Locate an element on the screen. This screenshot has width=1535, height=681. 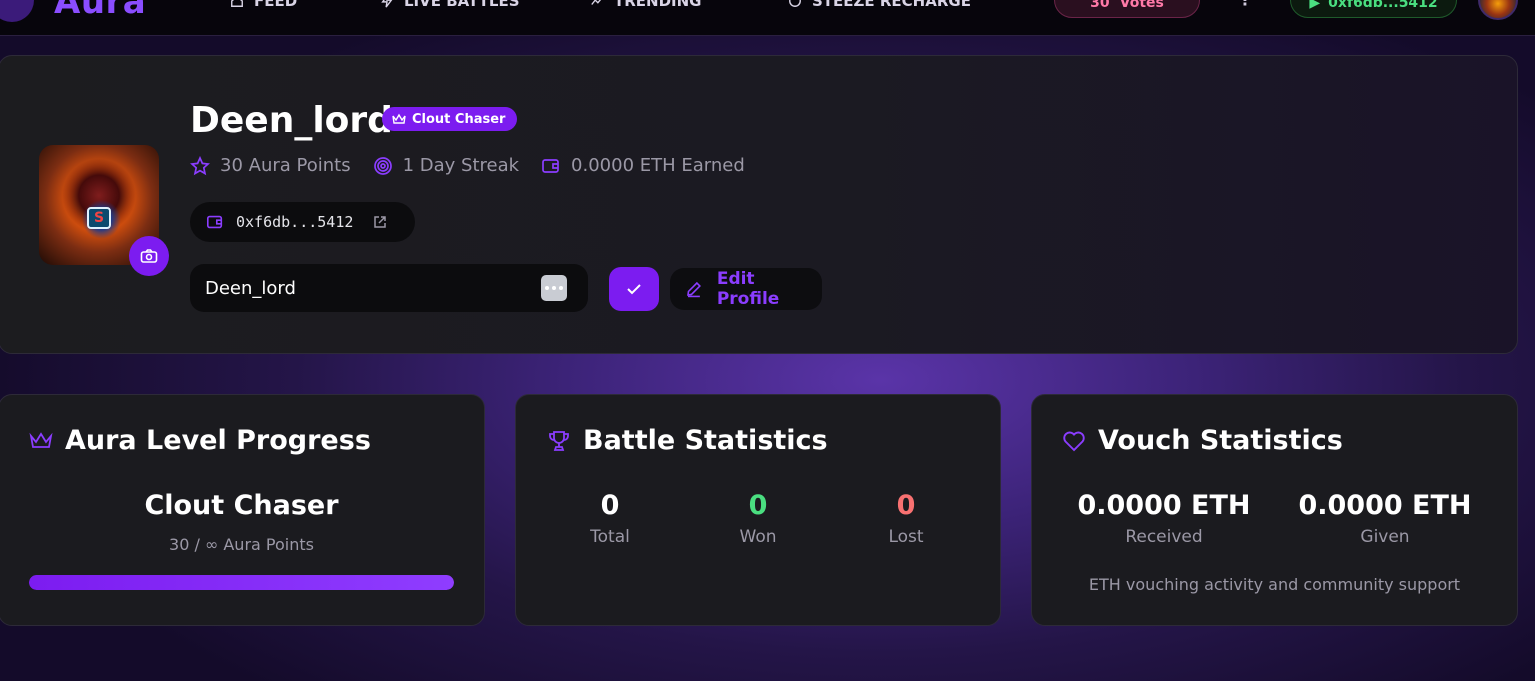
save-username-button is located at coordinates (634, 289).